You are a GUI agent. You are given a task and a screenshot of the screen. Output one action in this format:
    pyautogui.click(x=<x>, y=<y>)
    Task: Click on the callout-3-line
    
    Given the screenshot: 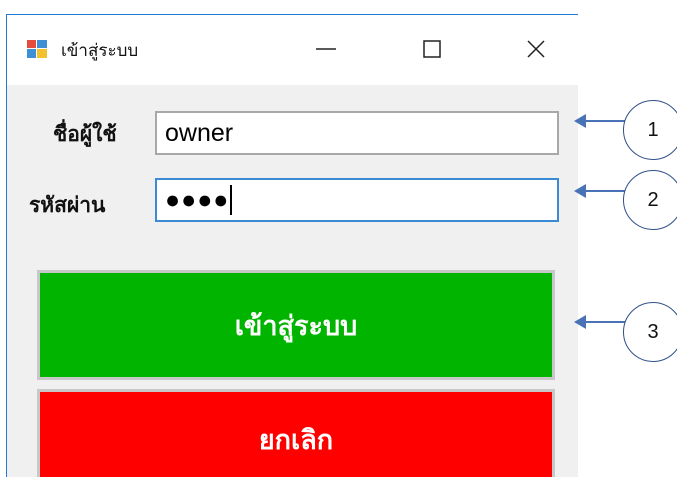 What is the action you would take?
    pyautogui.click(x=605, y=322)
    